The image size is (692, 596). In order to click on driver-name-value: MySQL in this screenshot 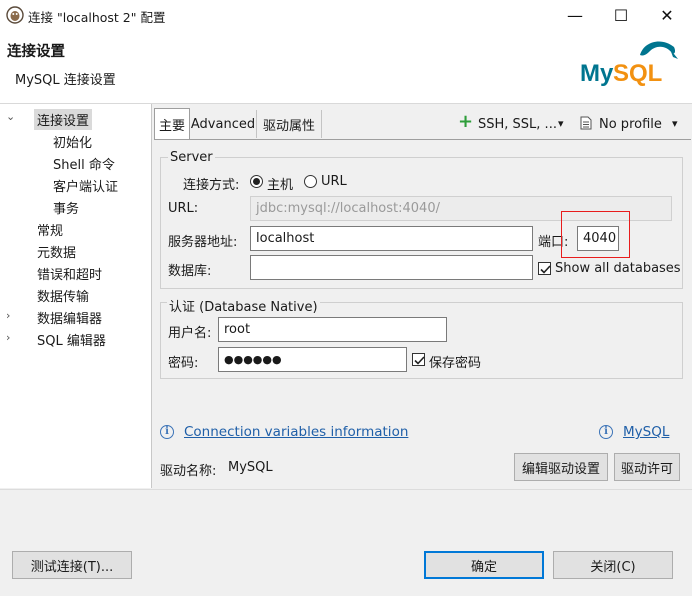, I will do `click(250, 467)`.